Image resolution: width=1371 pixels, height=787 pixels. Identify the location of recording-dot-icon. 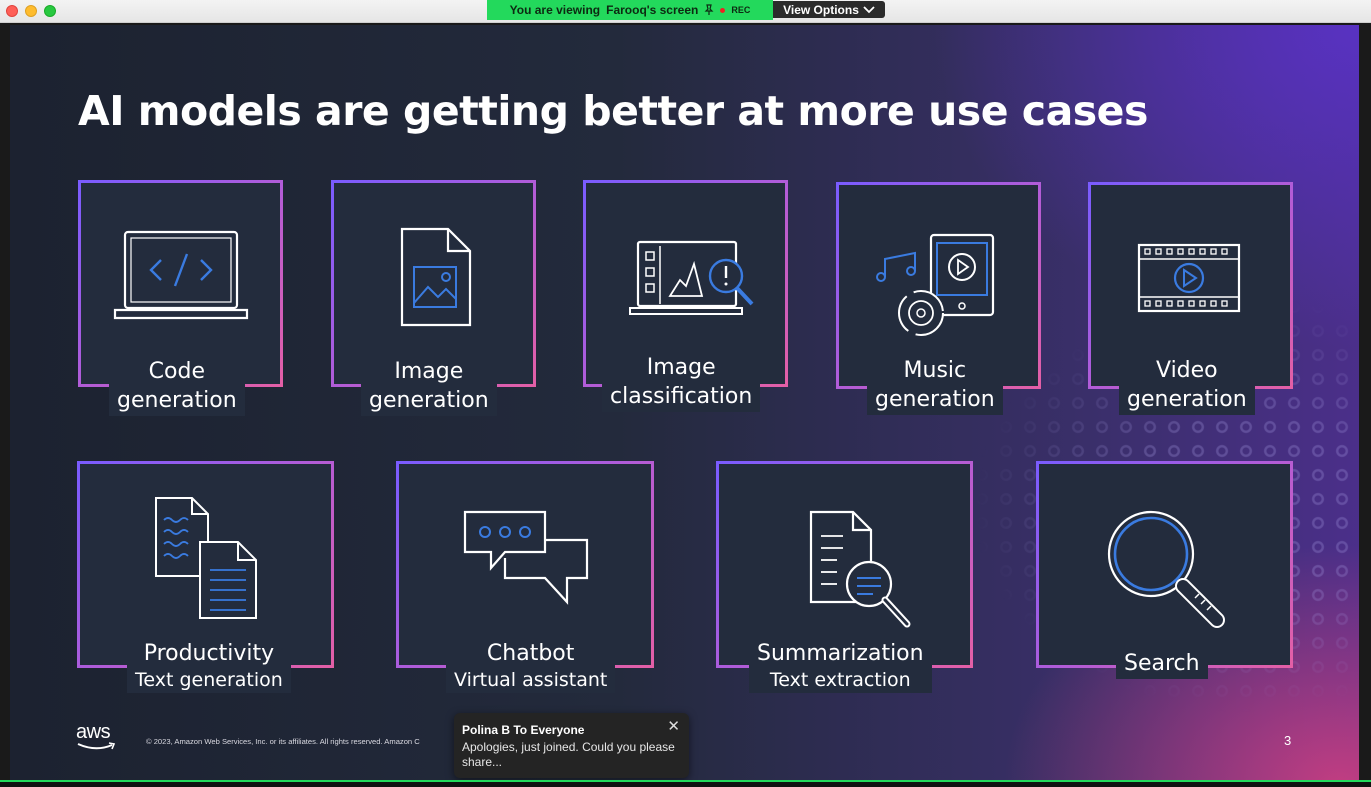
(723, 10).